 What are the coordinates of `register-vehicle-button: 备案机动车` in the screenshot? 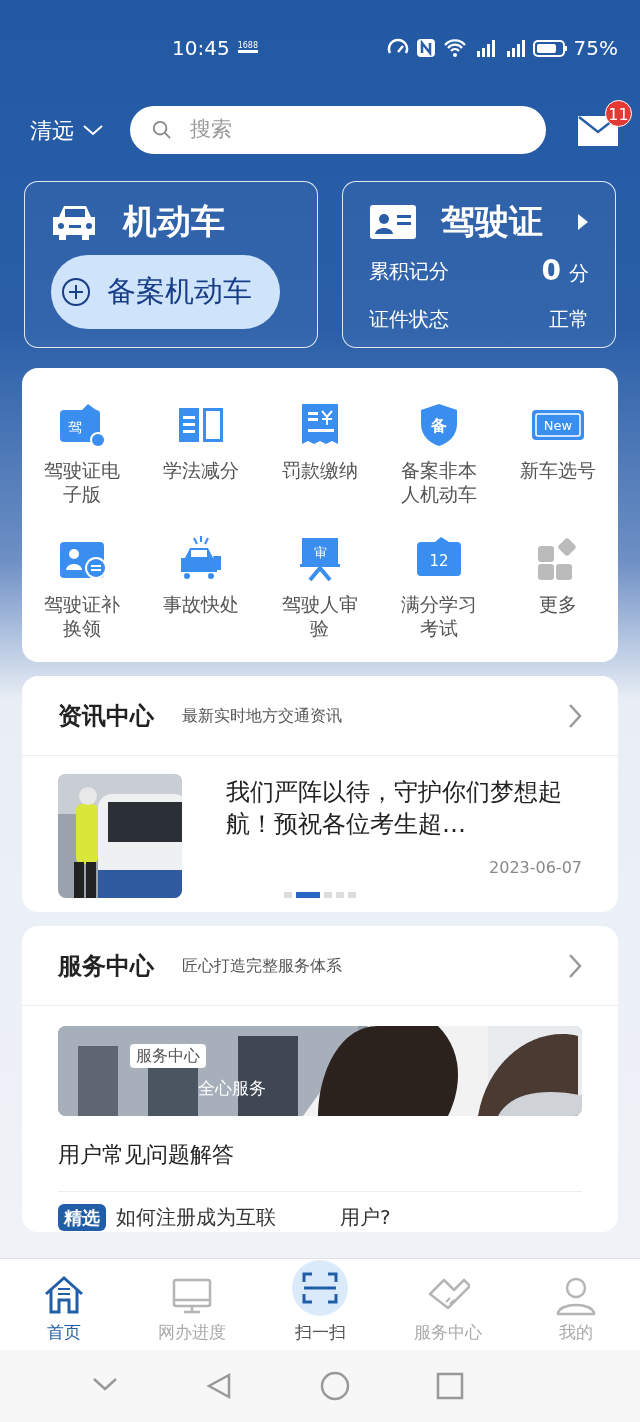 It's located at (165, 292).